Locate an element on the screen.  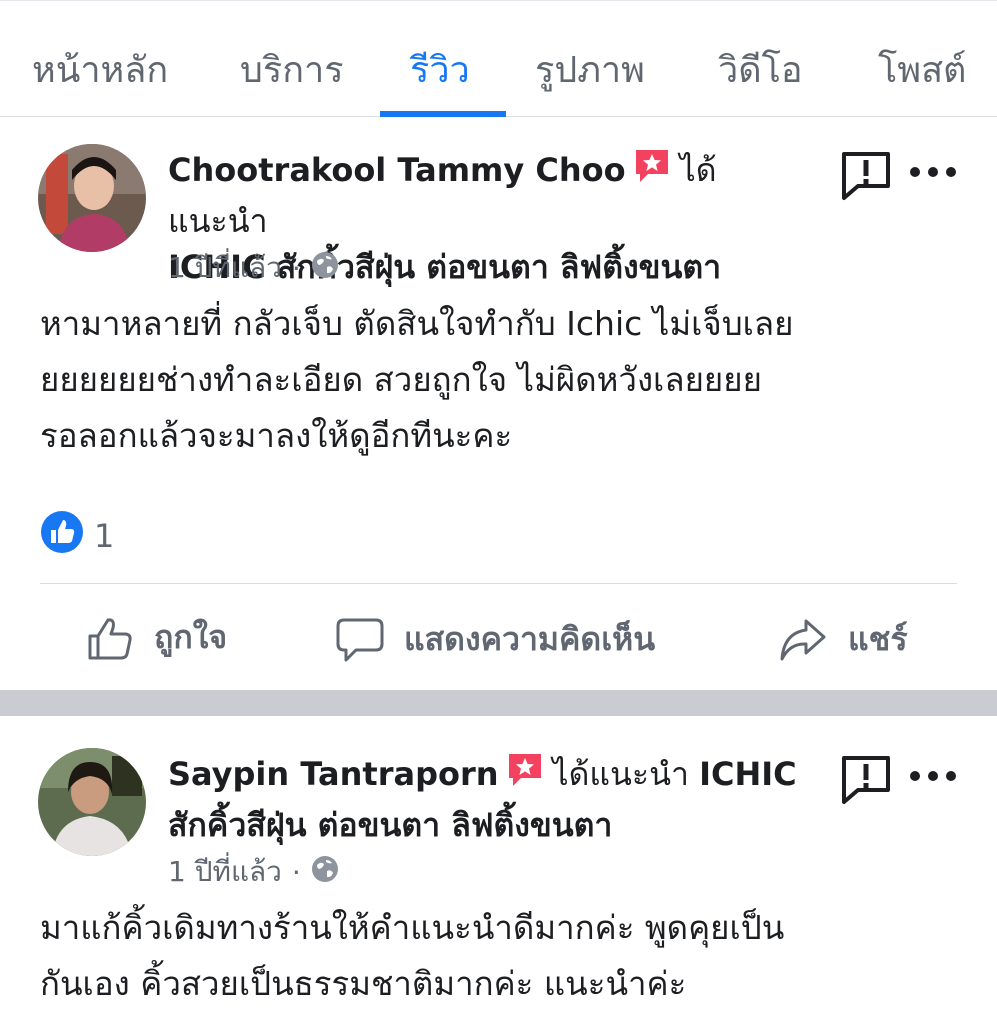
author-name: Saypin Tantraporn is located at coordinates (333, 774).